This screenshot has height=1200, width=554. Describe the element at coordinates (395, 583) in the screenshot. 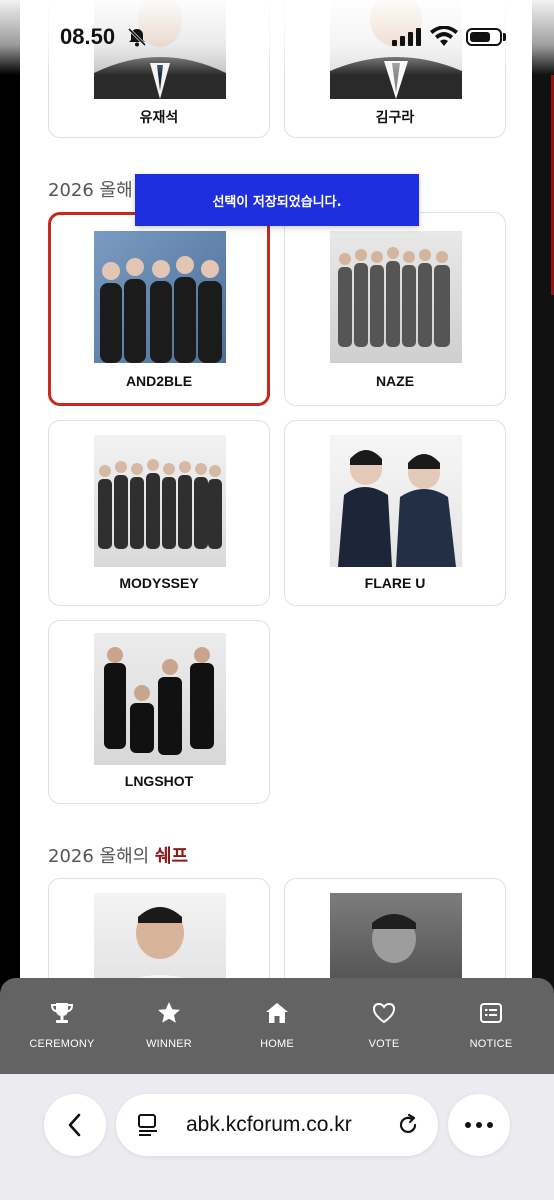

I see `nominee-name: FLARE U` at that location.